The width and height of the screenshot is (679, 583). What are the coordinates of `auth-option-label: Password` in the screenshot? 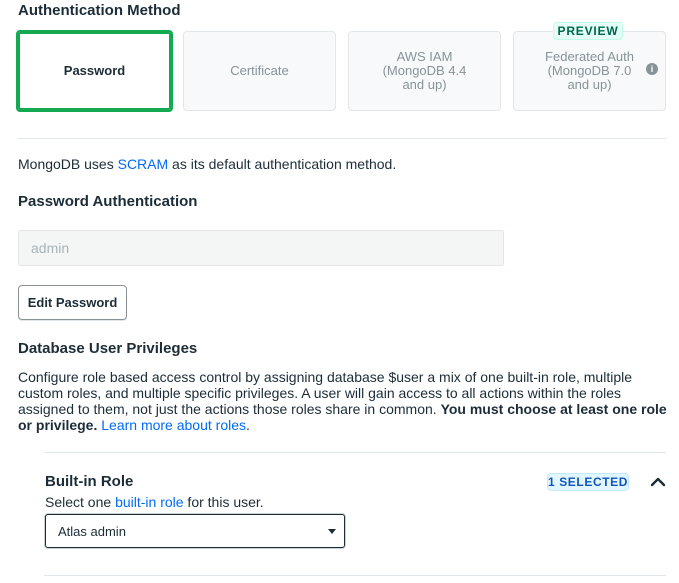 It's located at (94, 70).